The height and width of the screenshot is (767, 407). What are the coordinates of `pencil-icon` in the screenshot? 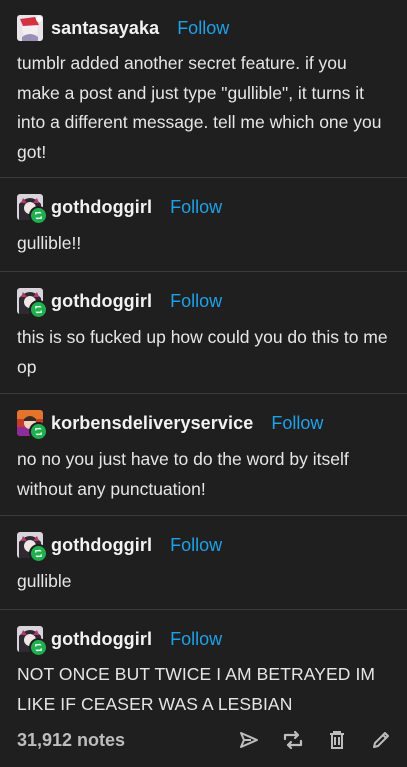 It's located at (381, 740).